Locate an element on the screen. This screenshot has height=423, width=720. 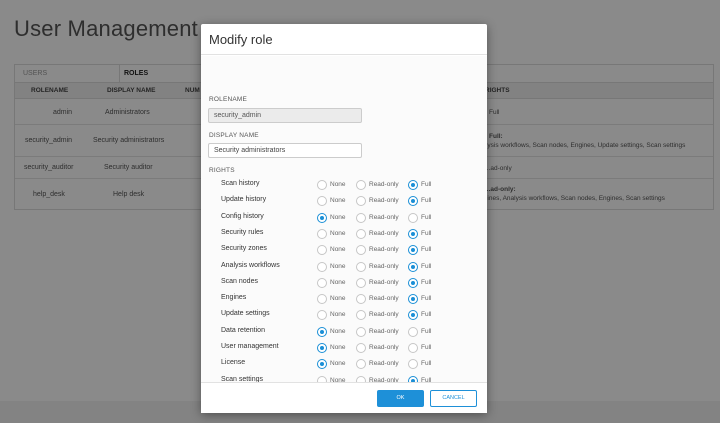
right-name-label: Security rules is located at coordinates (242, 232).